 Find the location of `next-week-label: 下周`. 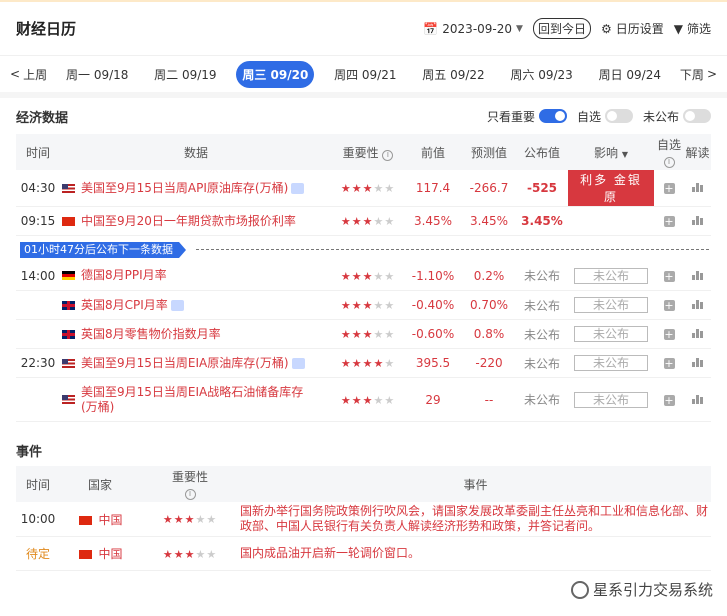

next-week-label: 下周 is located at coordinates (691, 74).